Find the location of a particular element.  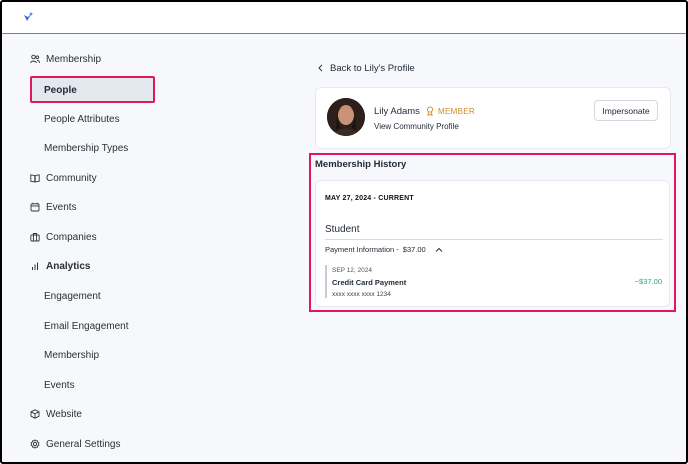

member-badge: MEMBER is located at coordinates (450, 111).